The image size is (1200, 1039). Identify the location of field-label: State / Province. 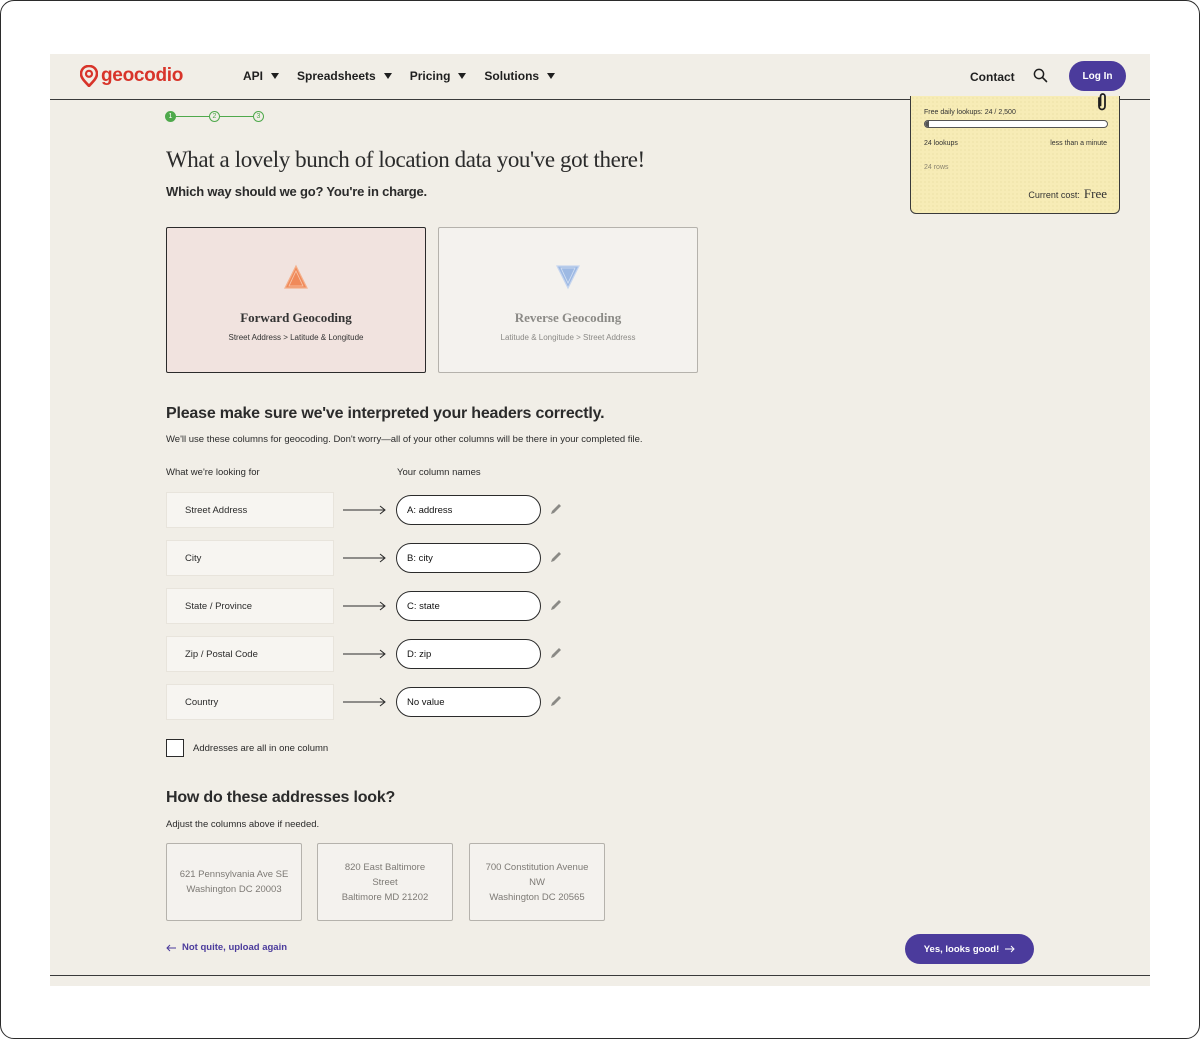
(250, 606).